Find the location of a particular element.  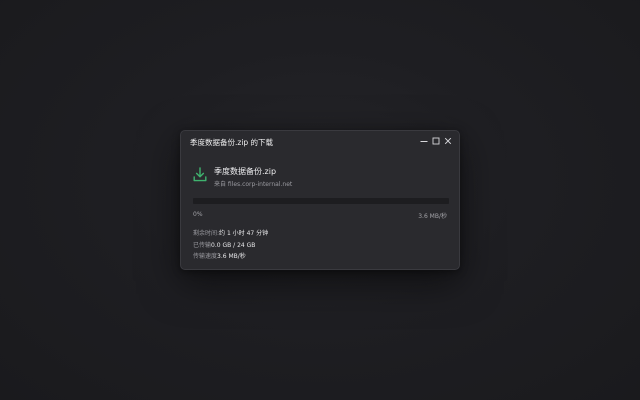

stat-remaining-label: 剩余时间: is located at coordinates (206, 233).